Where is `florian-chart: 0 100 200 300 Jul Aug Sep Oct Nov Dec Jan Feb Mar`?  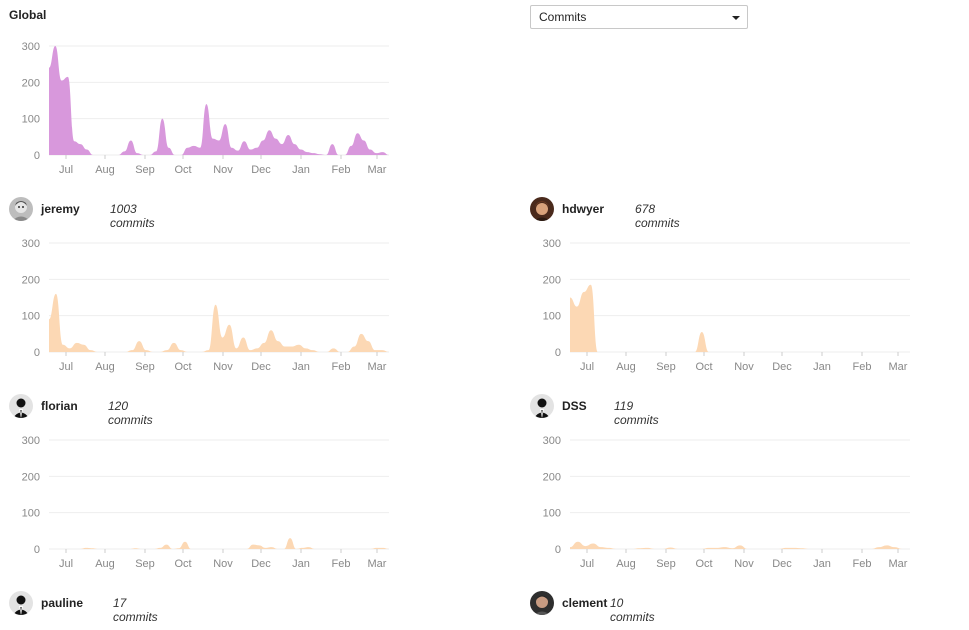 florian-chart: 0 100 200 300 Jul Aug Sep Oct Nov Dec Jan Feb Mar is located at coordinates (205, 502).